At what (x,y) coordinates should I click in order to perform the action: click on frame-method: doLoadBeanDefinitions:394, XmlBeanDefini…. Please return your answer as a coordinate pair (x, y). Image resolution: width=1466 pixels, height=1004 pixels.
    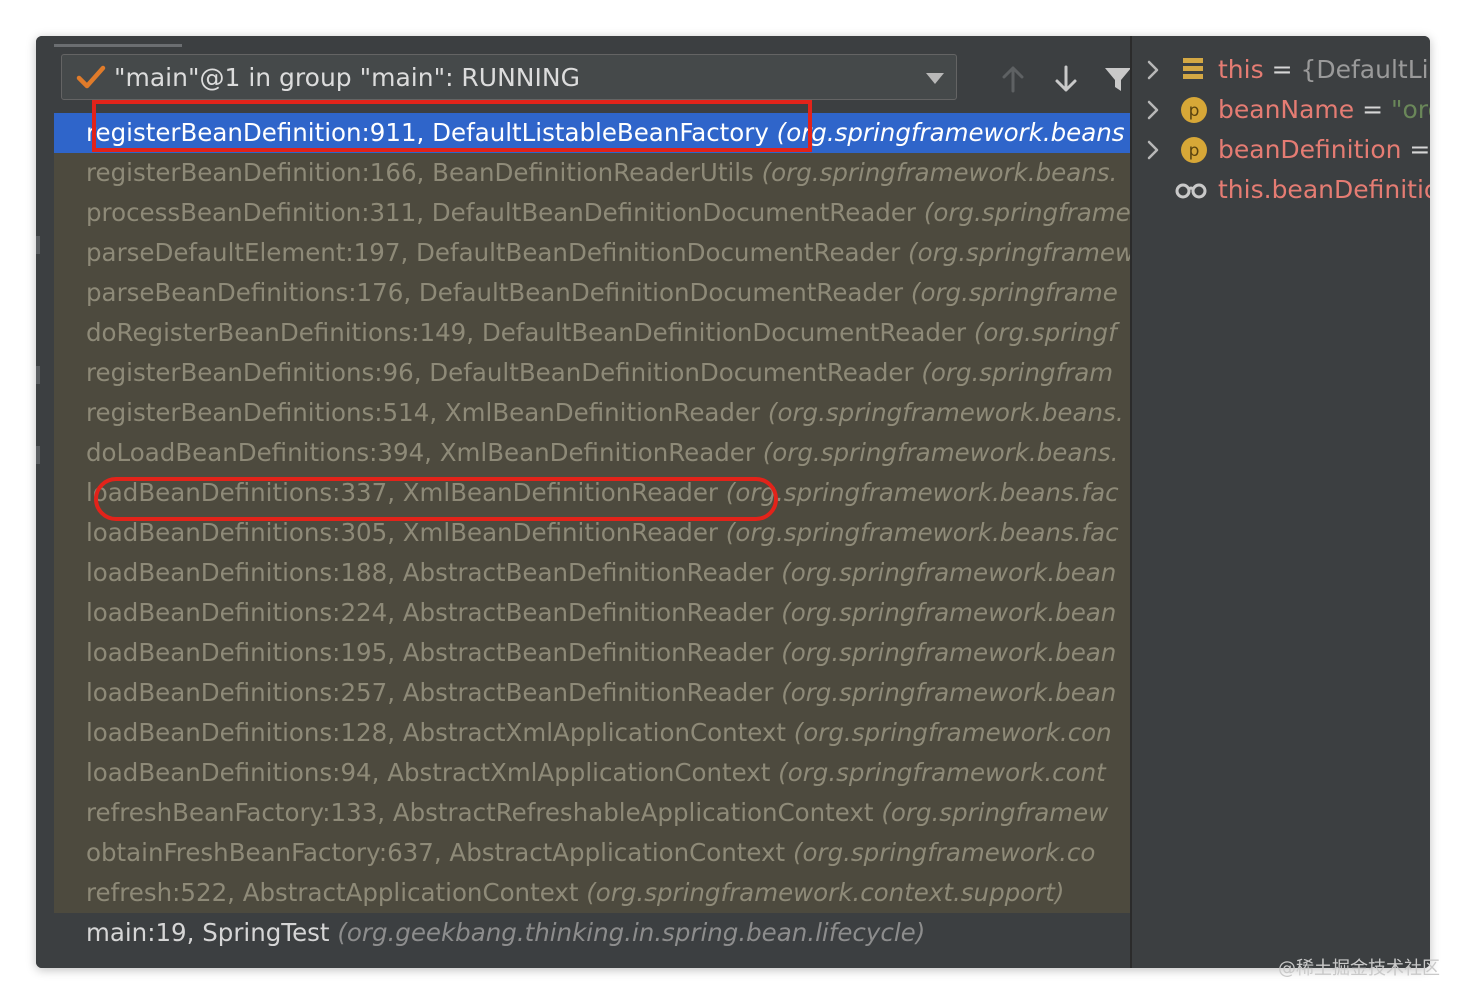
    Looking at the image, I should click on (420, 452).